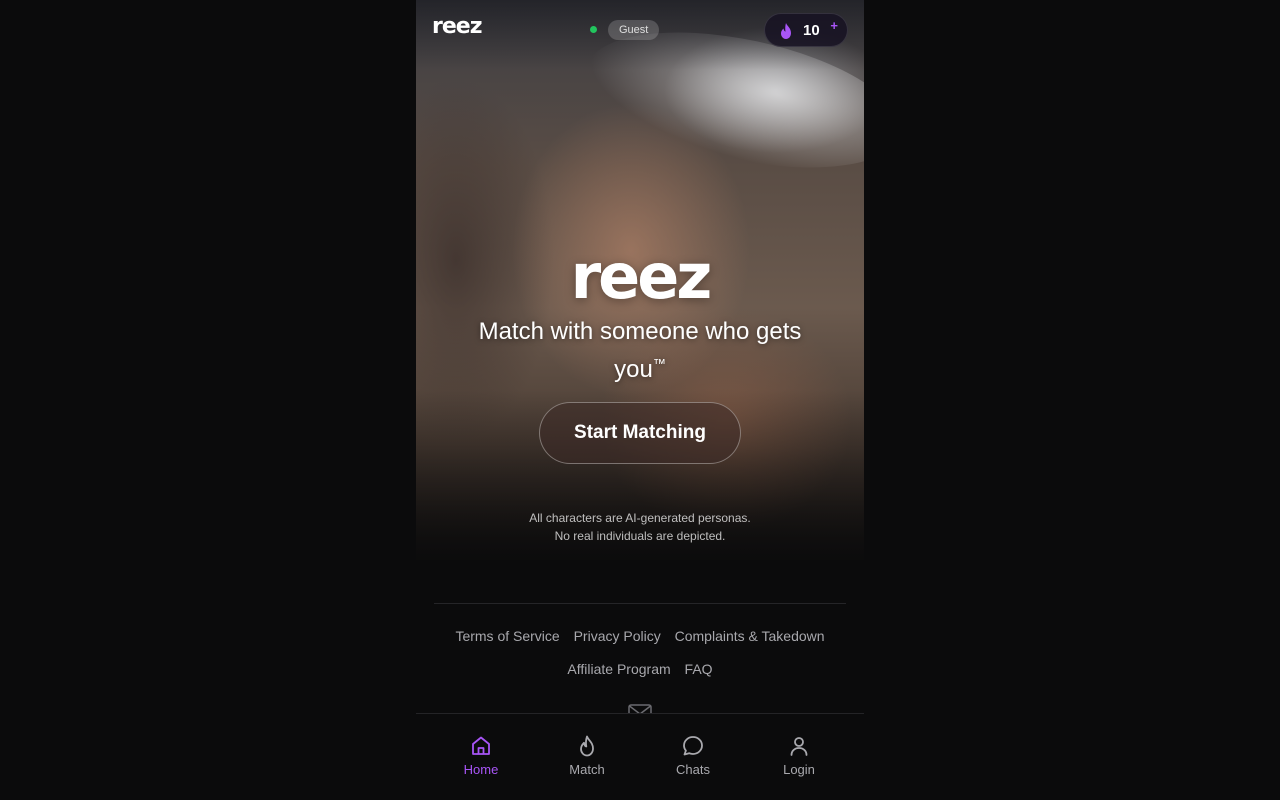  What do you see at coordinates (457, 26) in the screenshot?
I see `header-logo: reez` at bounding box center [457, 26].